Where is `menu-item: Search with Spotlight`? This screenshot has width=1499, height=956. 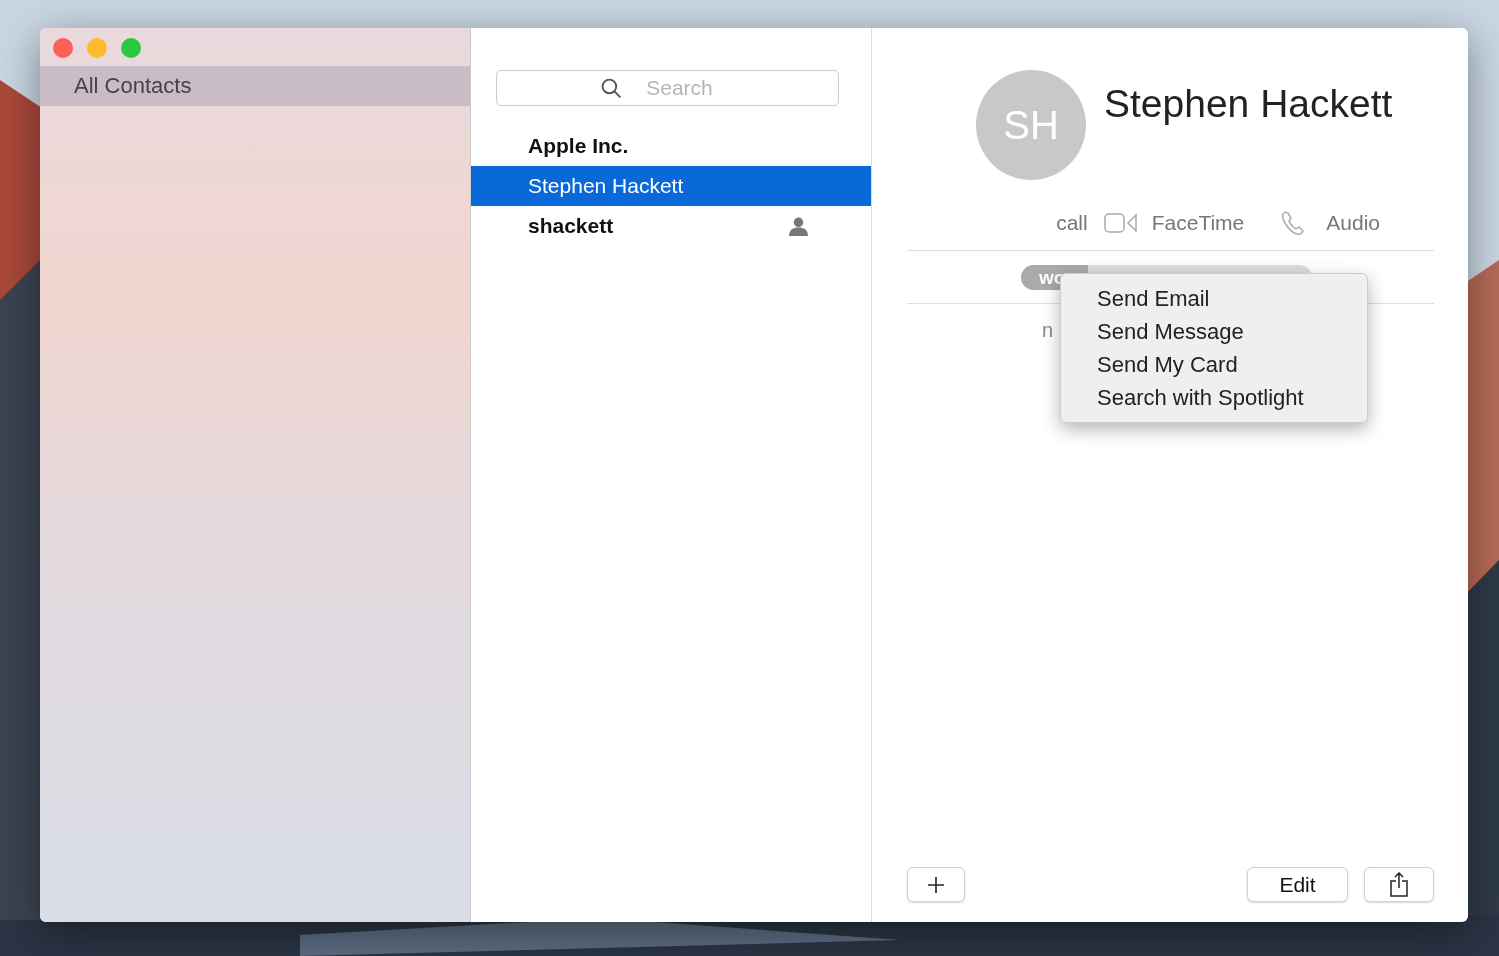 menu-item: Search with Spotlight is located at coordinates (1214, 397).